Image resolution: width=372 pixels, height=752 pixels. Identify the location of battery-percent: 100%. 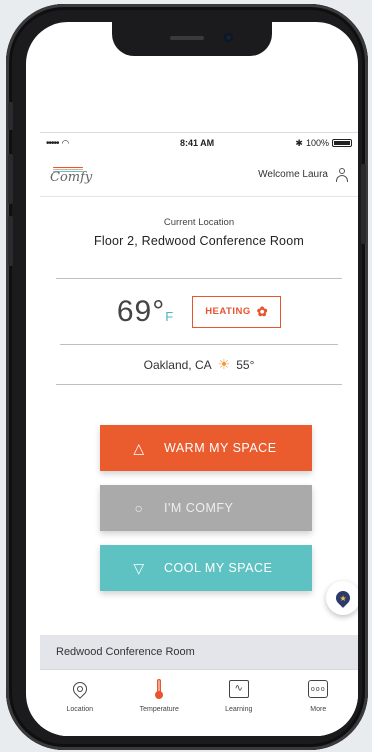
(317, 143).